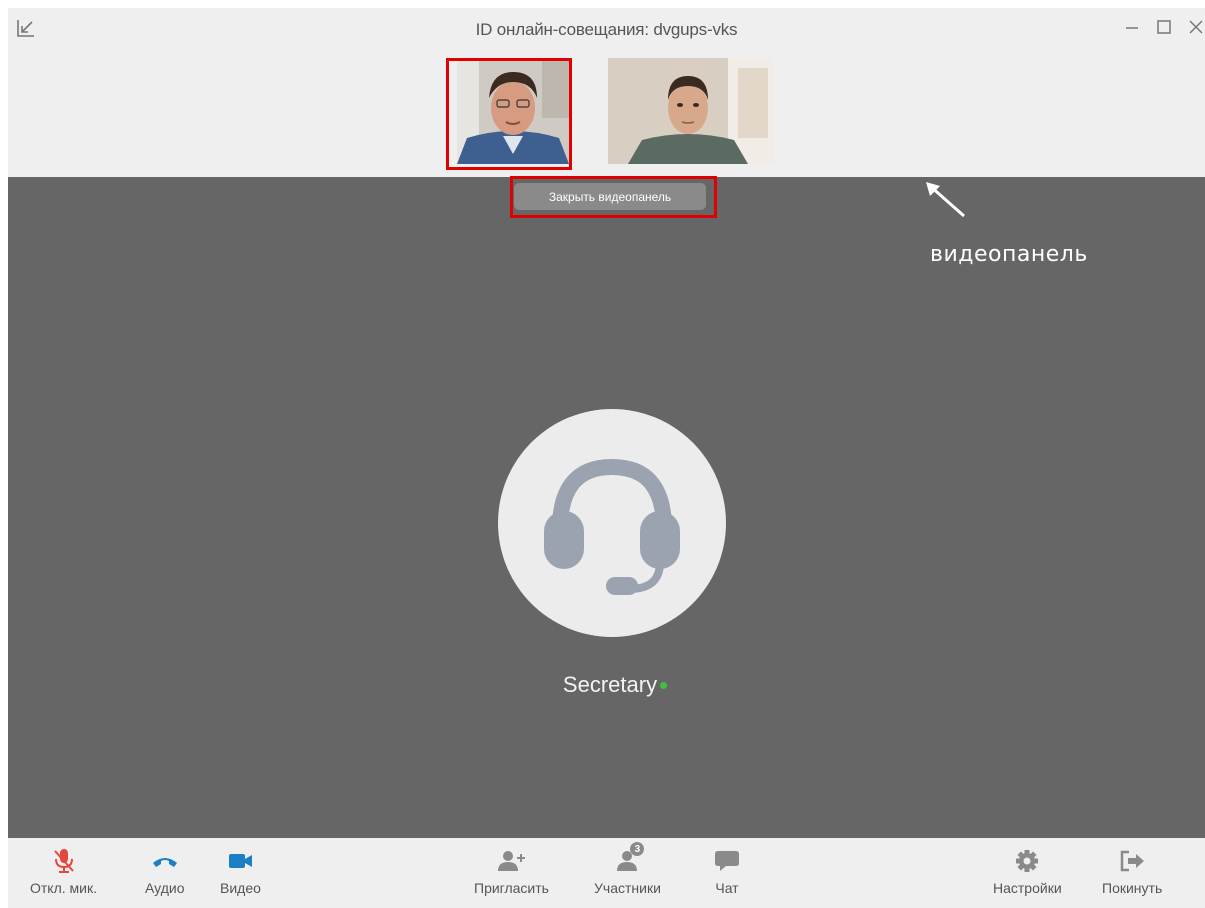  What do you see at coordinates (663, 685) in the screenshot?
I see `online-status-indicator` at bounding box center [663, 685].